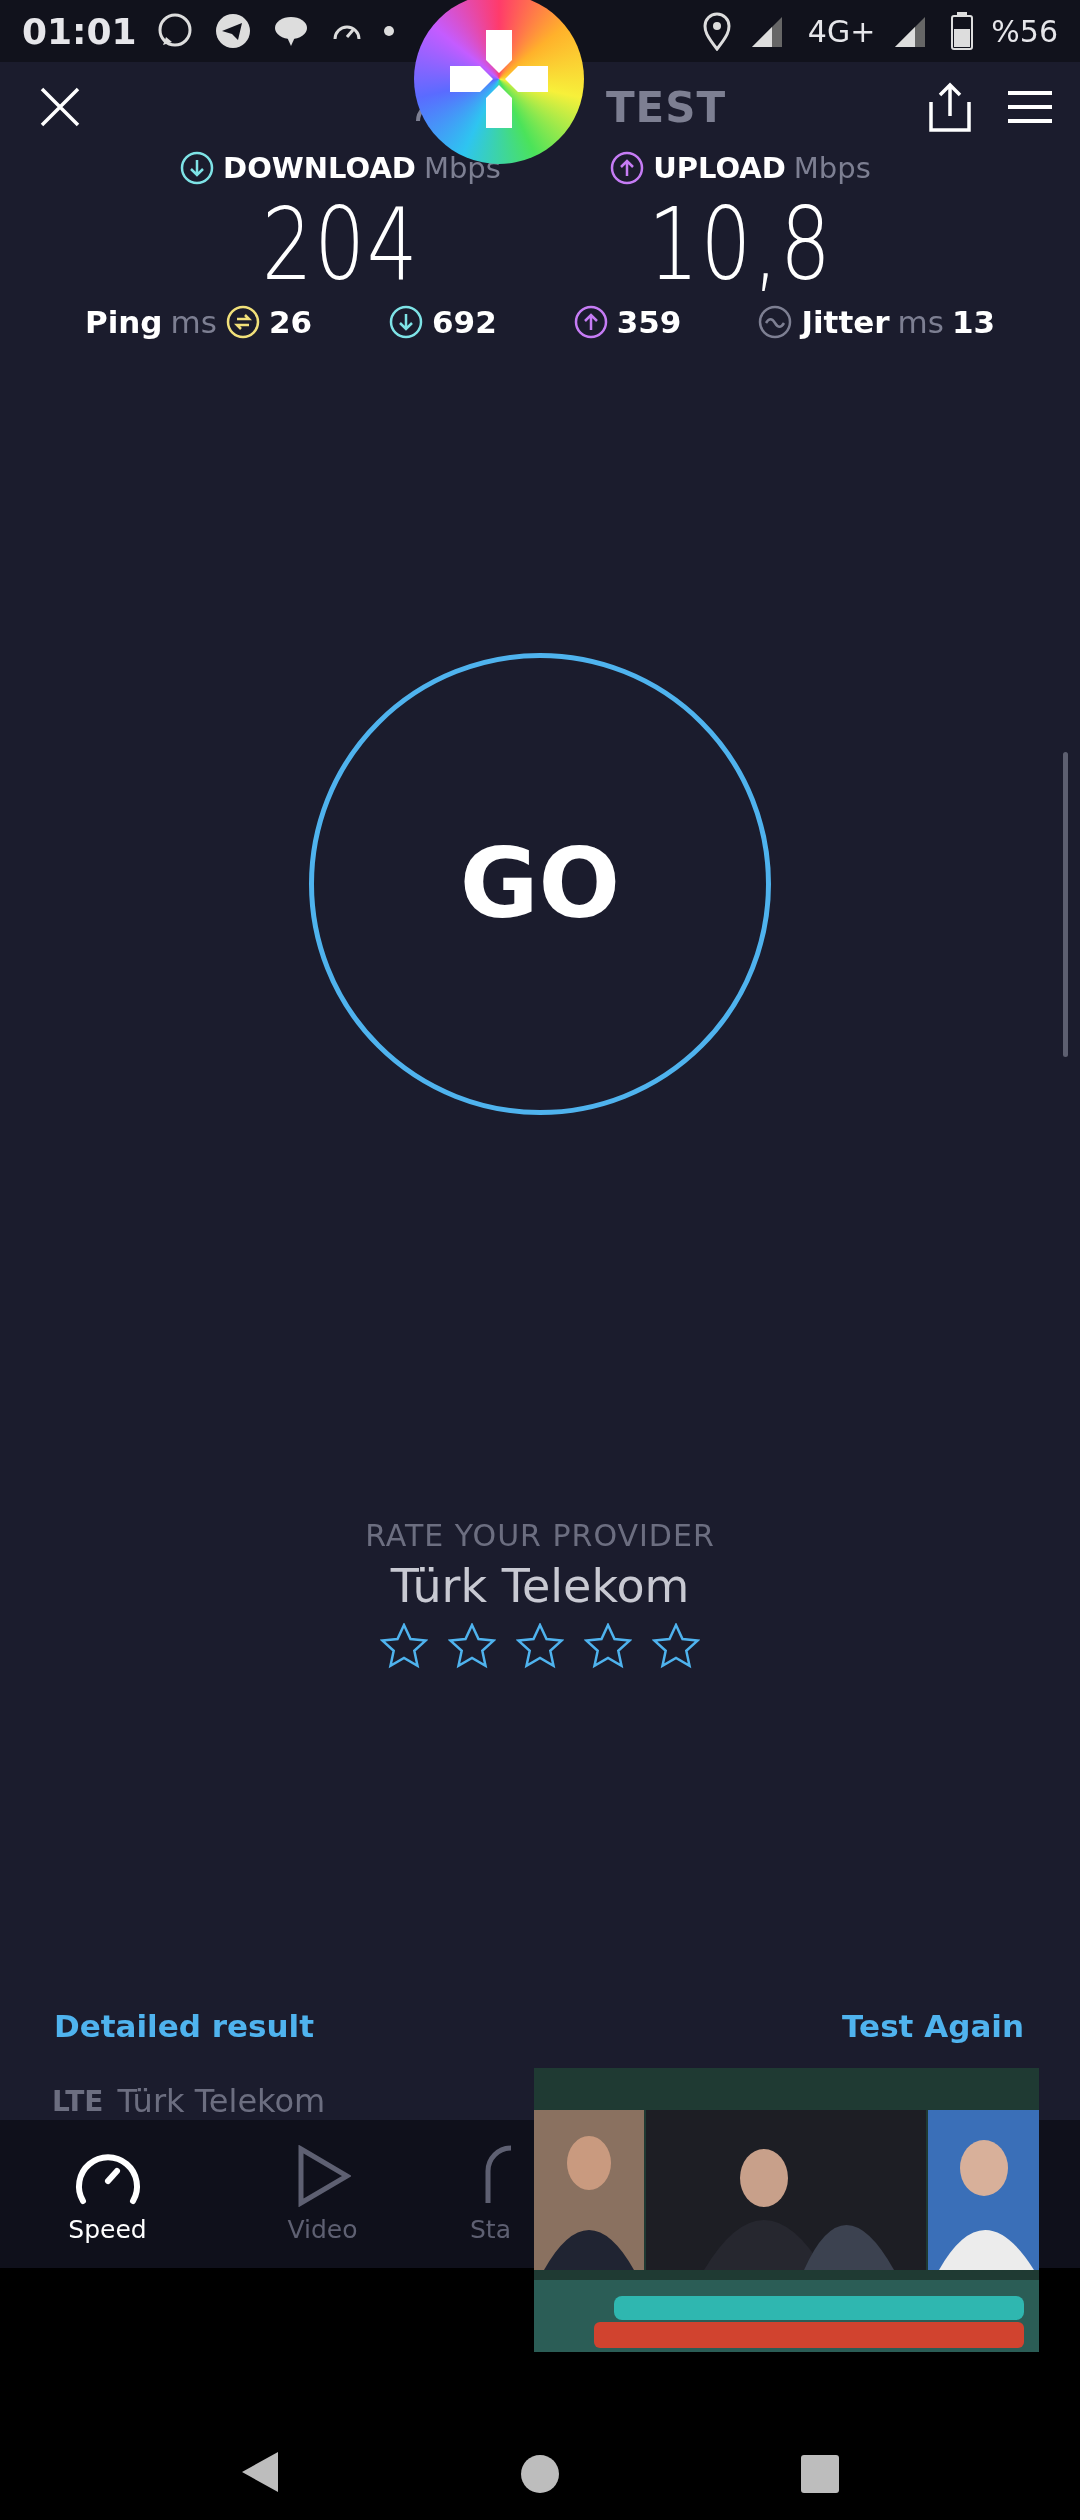  Describe the element at coordinates (649, 322) in the screenshot. I see `latency-value: 359` at that location.